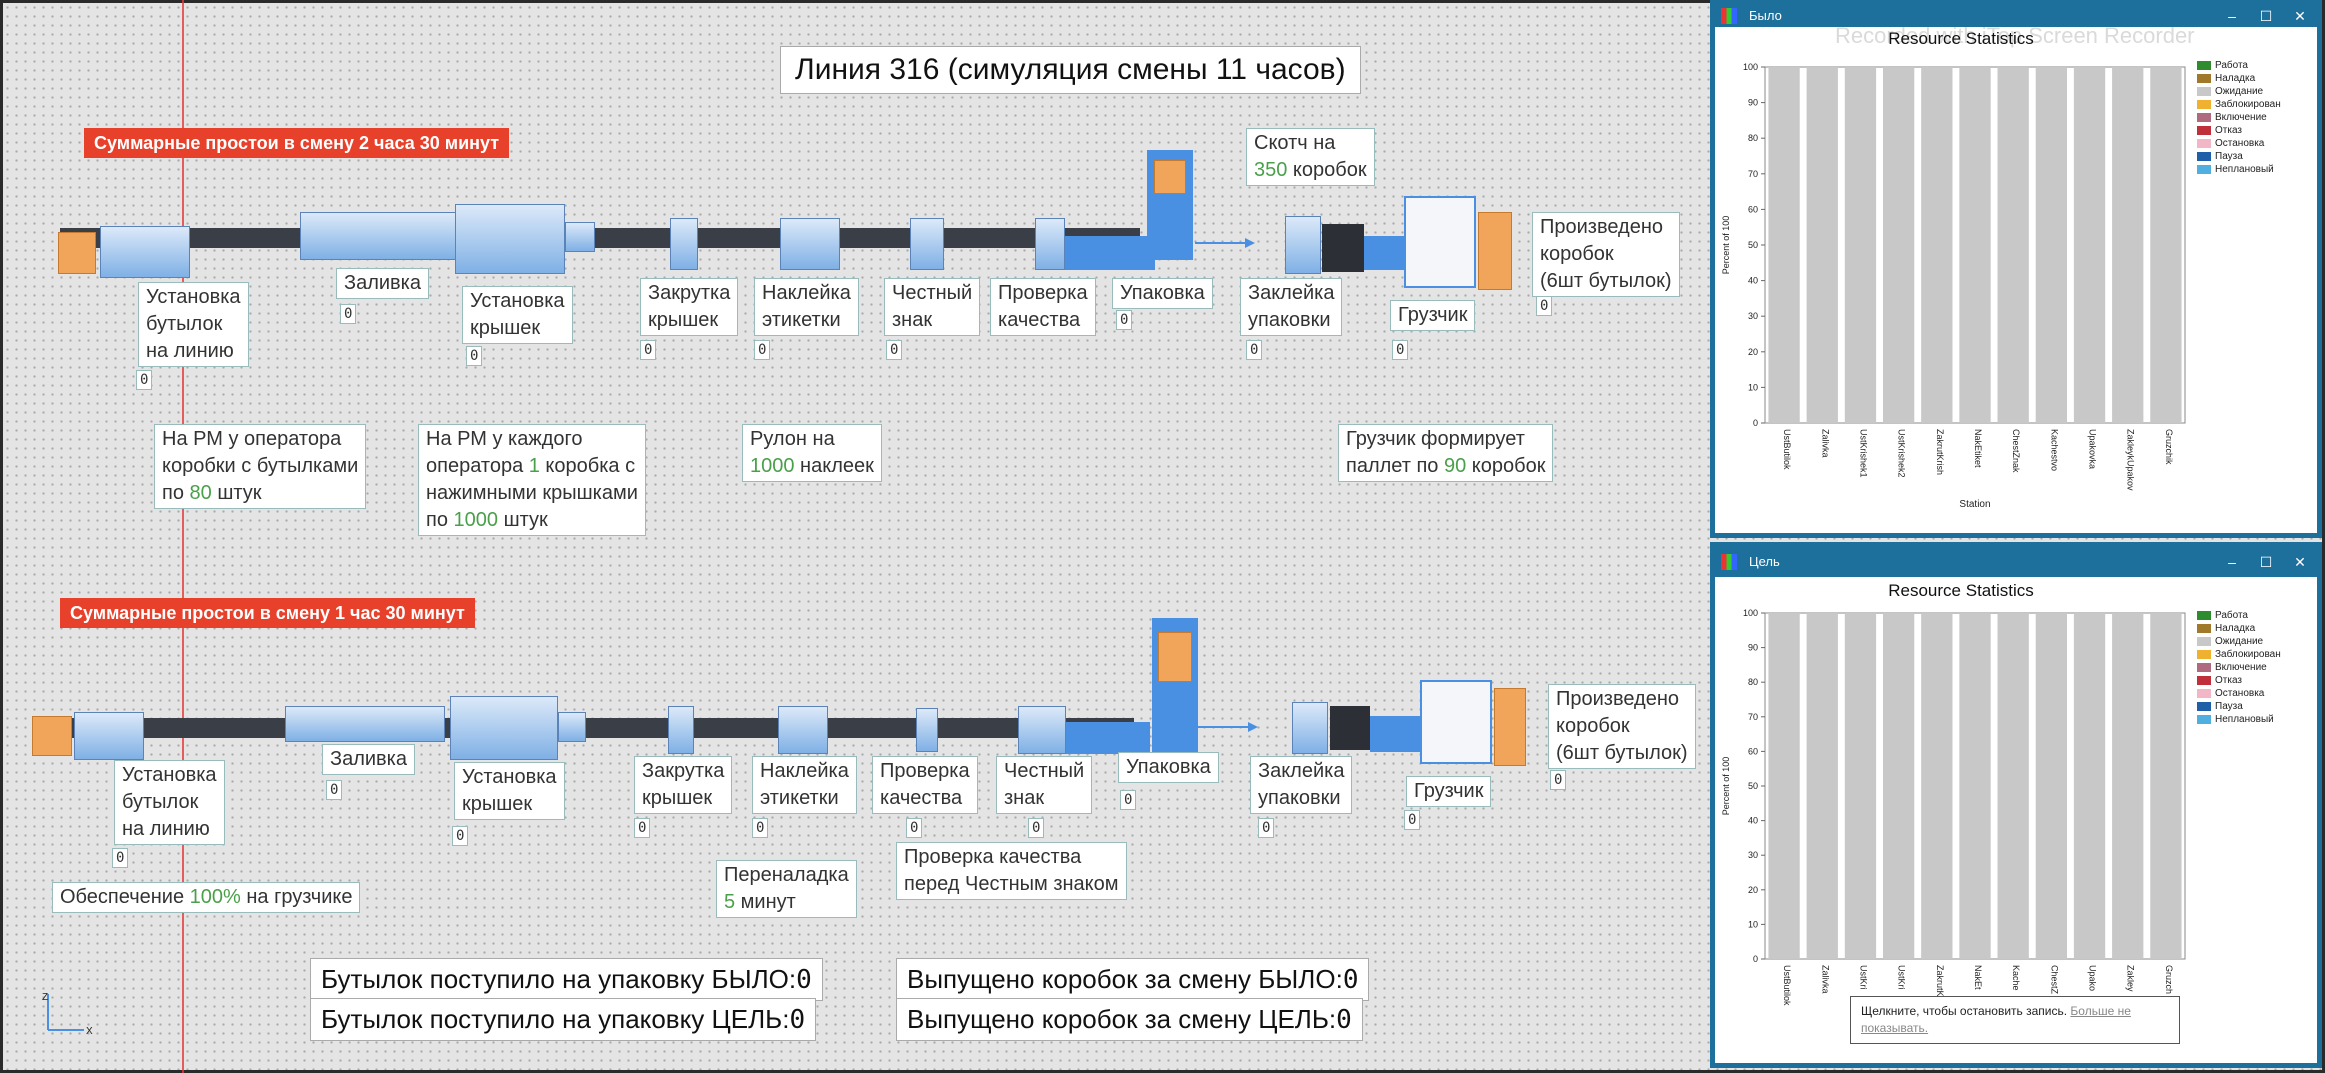 The image size is (2325, 1073). I want to click on line2-station-screwing, so click(681, 730).